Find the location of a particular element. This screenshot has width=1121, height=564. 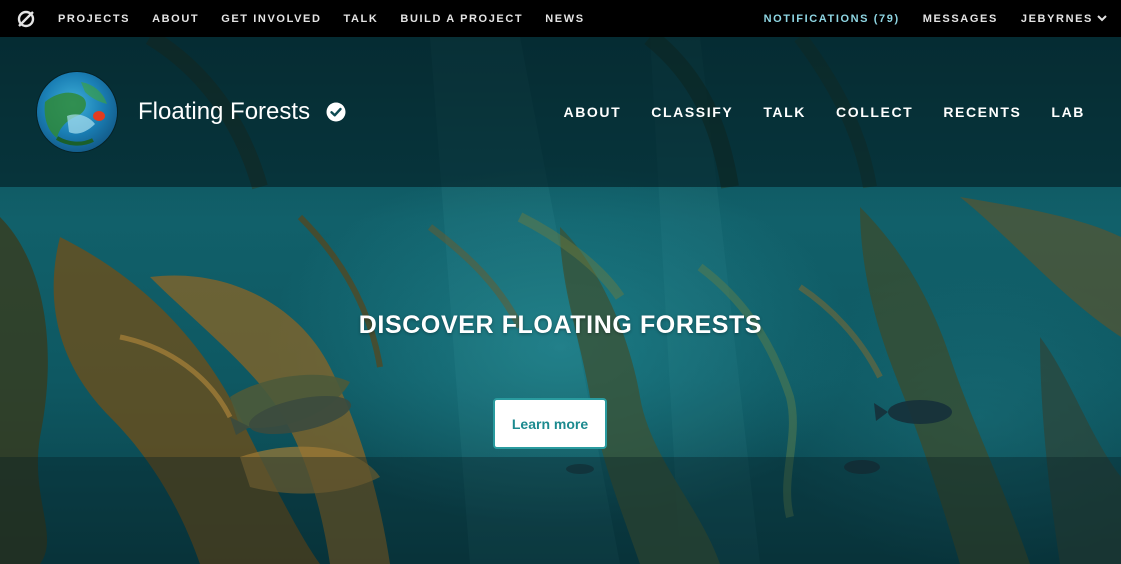

learn-more-button: Learn more is located at coordinates (550, 423).